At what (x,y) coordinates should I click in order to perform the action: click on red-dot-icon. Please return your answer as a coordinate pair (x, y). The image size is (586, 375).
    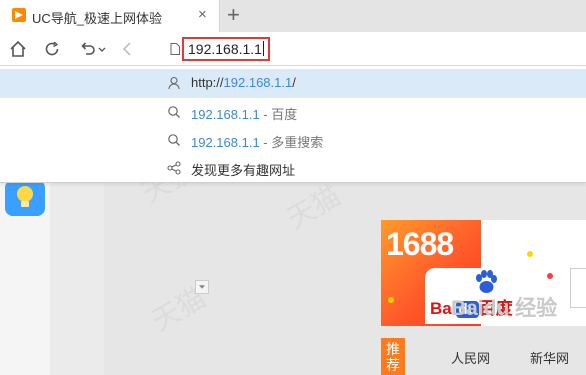
    Looking at the image, I should click on (550, 276).